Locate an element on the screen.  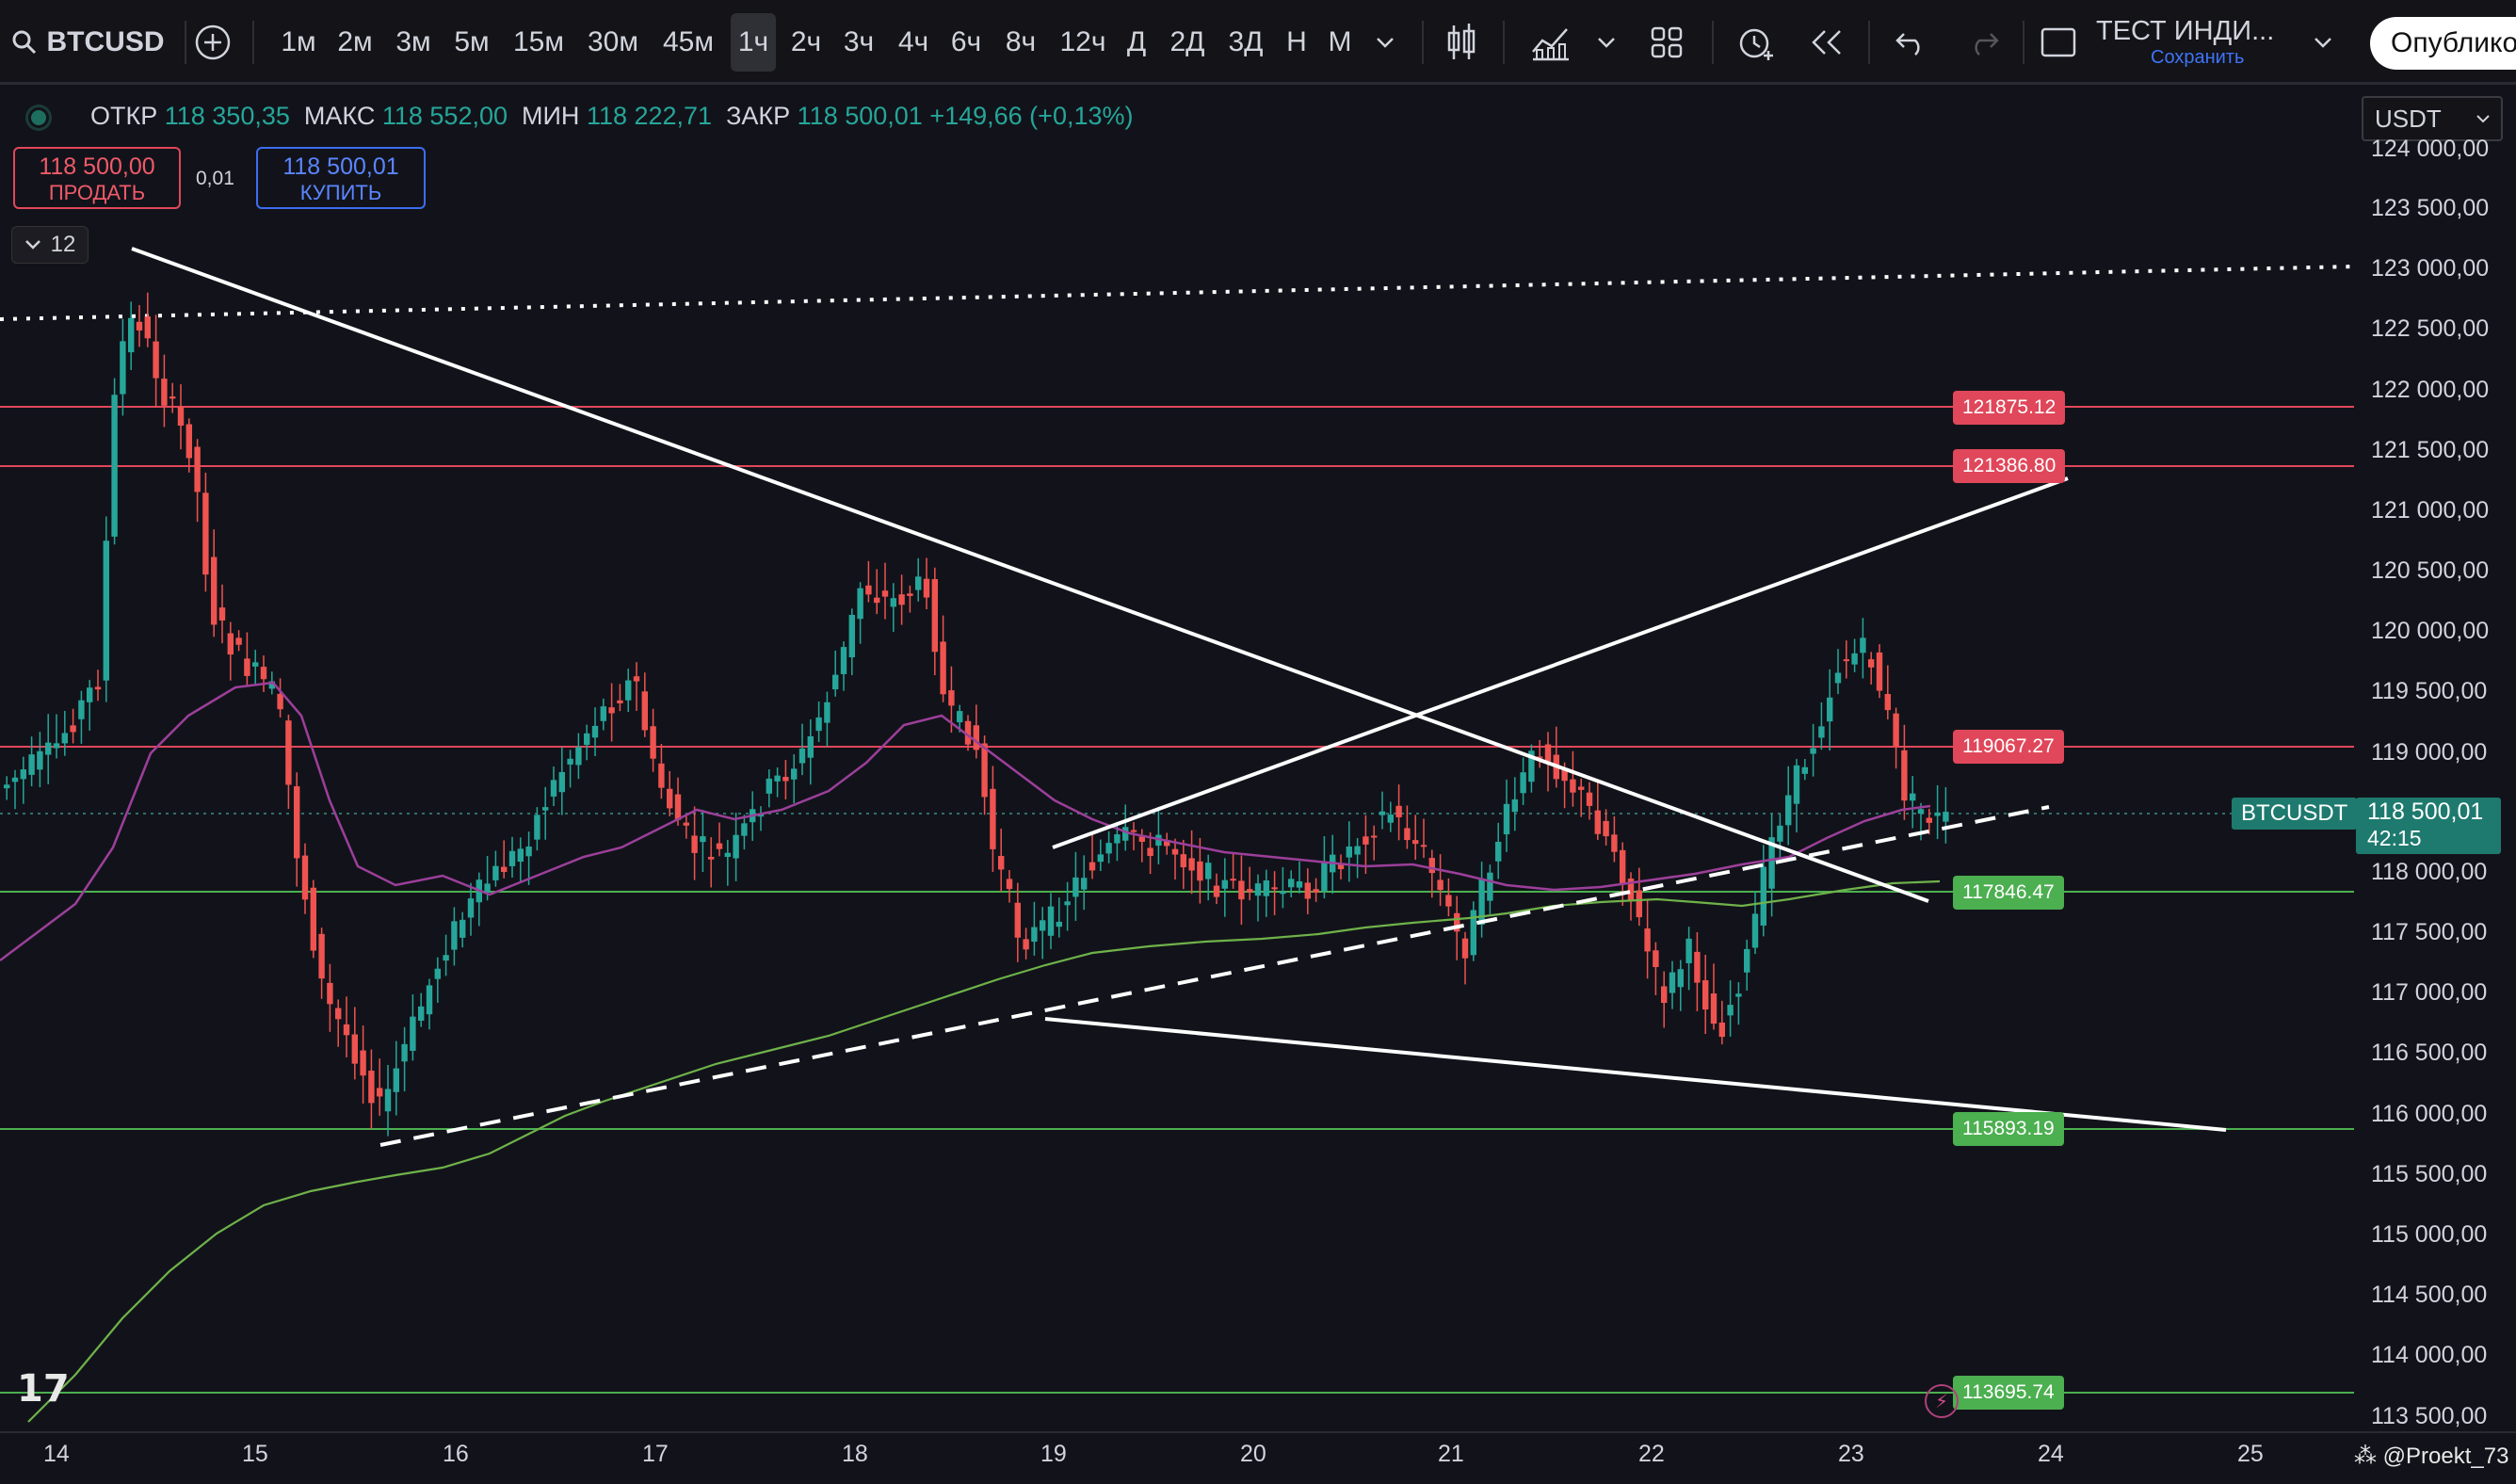
redo-icon is located at coordinates (1987, 44).